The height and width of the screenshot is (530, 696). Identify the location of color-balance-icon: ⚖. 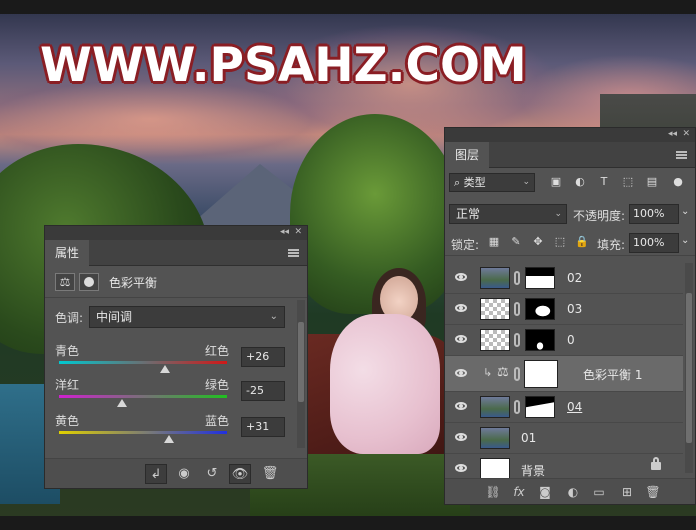
(503, 372).